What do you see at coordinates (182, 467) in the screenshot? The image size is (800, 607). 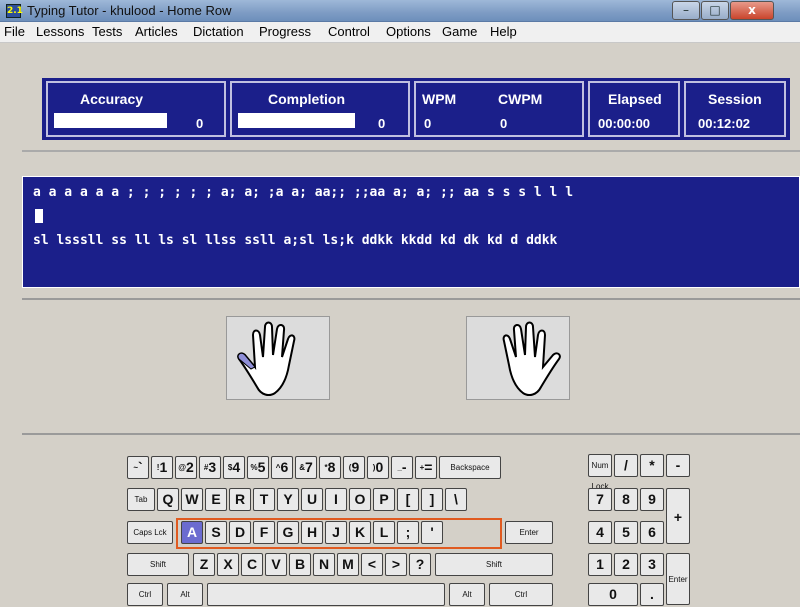 I see `key-shift-symbol: @` at bounding box center [182, 467].